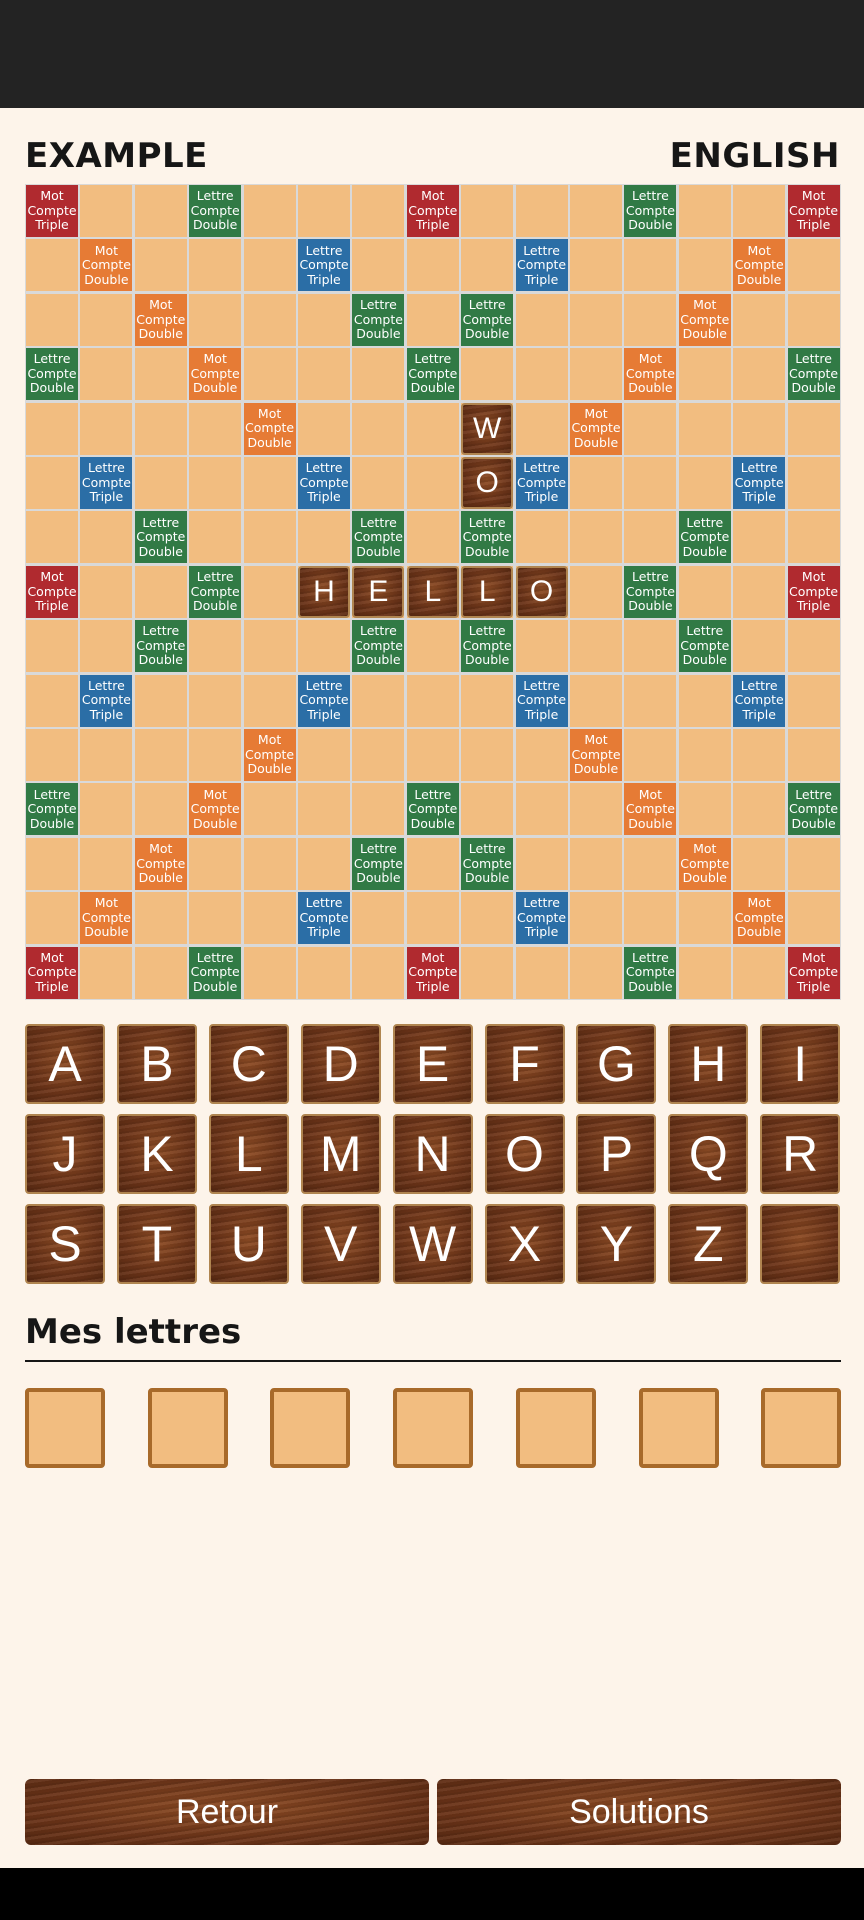  I want to click on key-o: O, so click(524, 1154).